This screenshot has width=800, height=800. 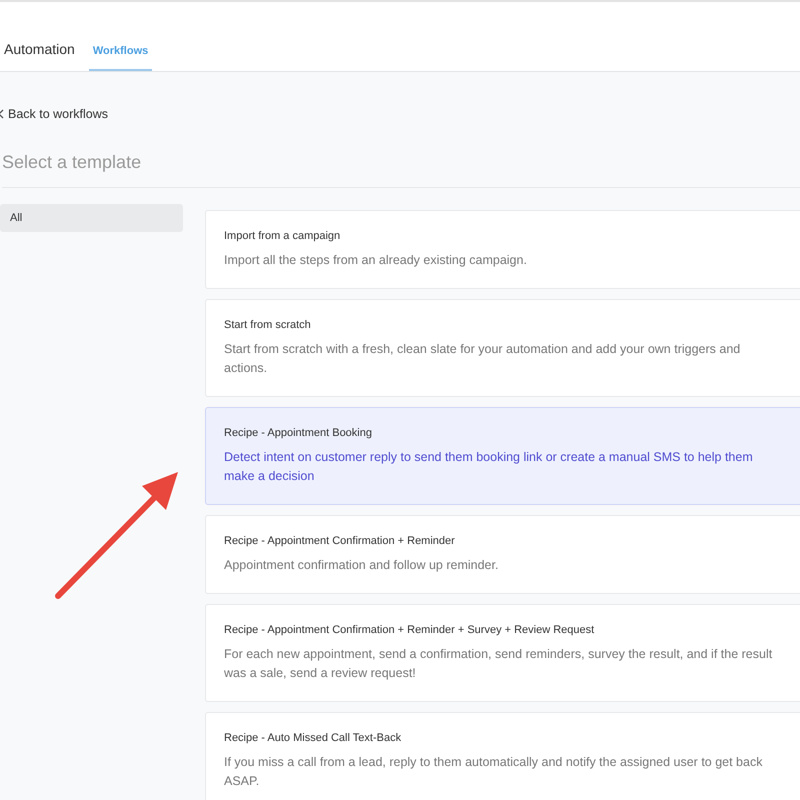 What do you see at coordinates (54, 114) in the screenshot?
I see `back-link: Back to workflows` at bounding box center [54, 114].